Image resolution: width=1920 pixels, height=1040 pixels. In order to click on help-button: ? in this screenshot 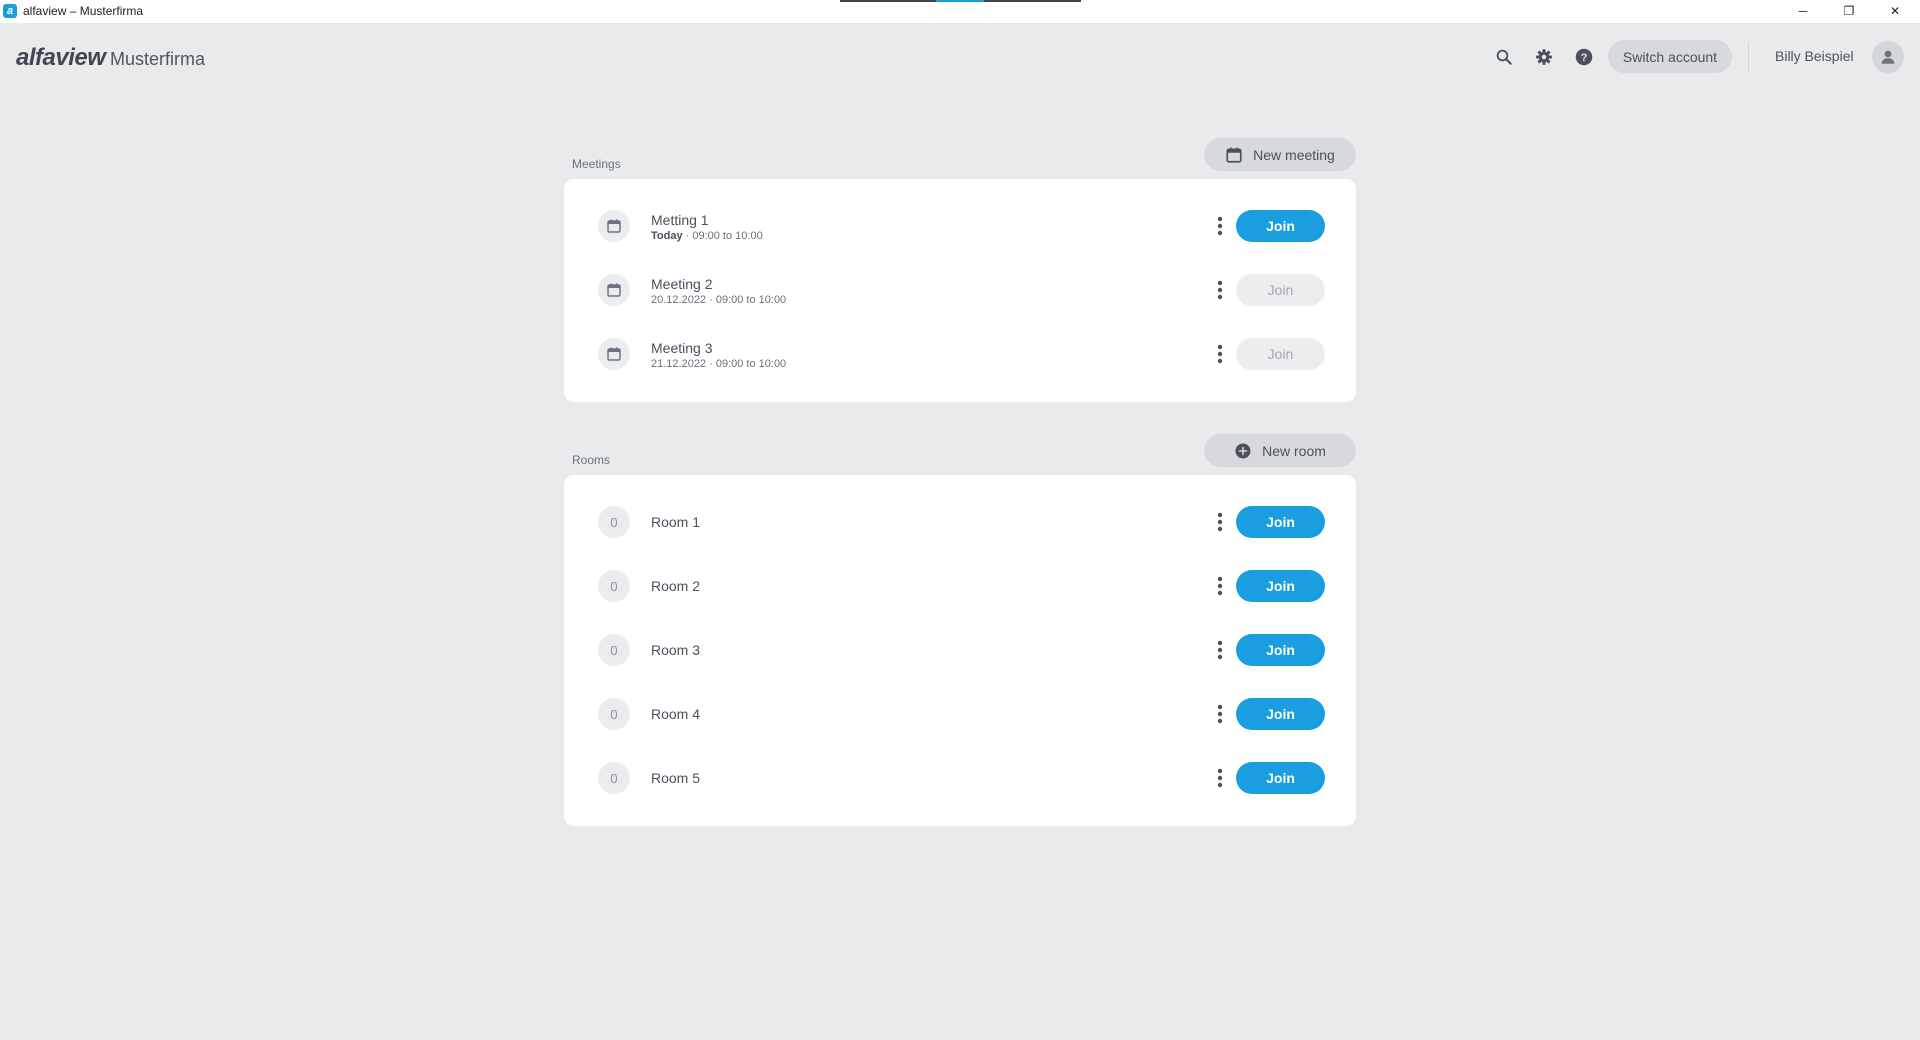, I will do `click(1584, 57)`.